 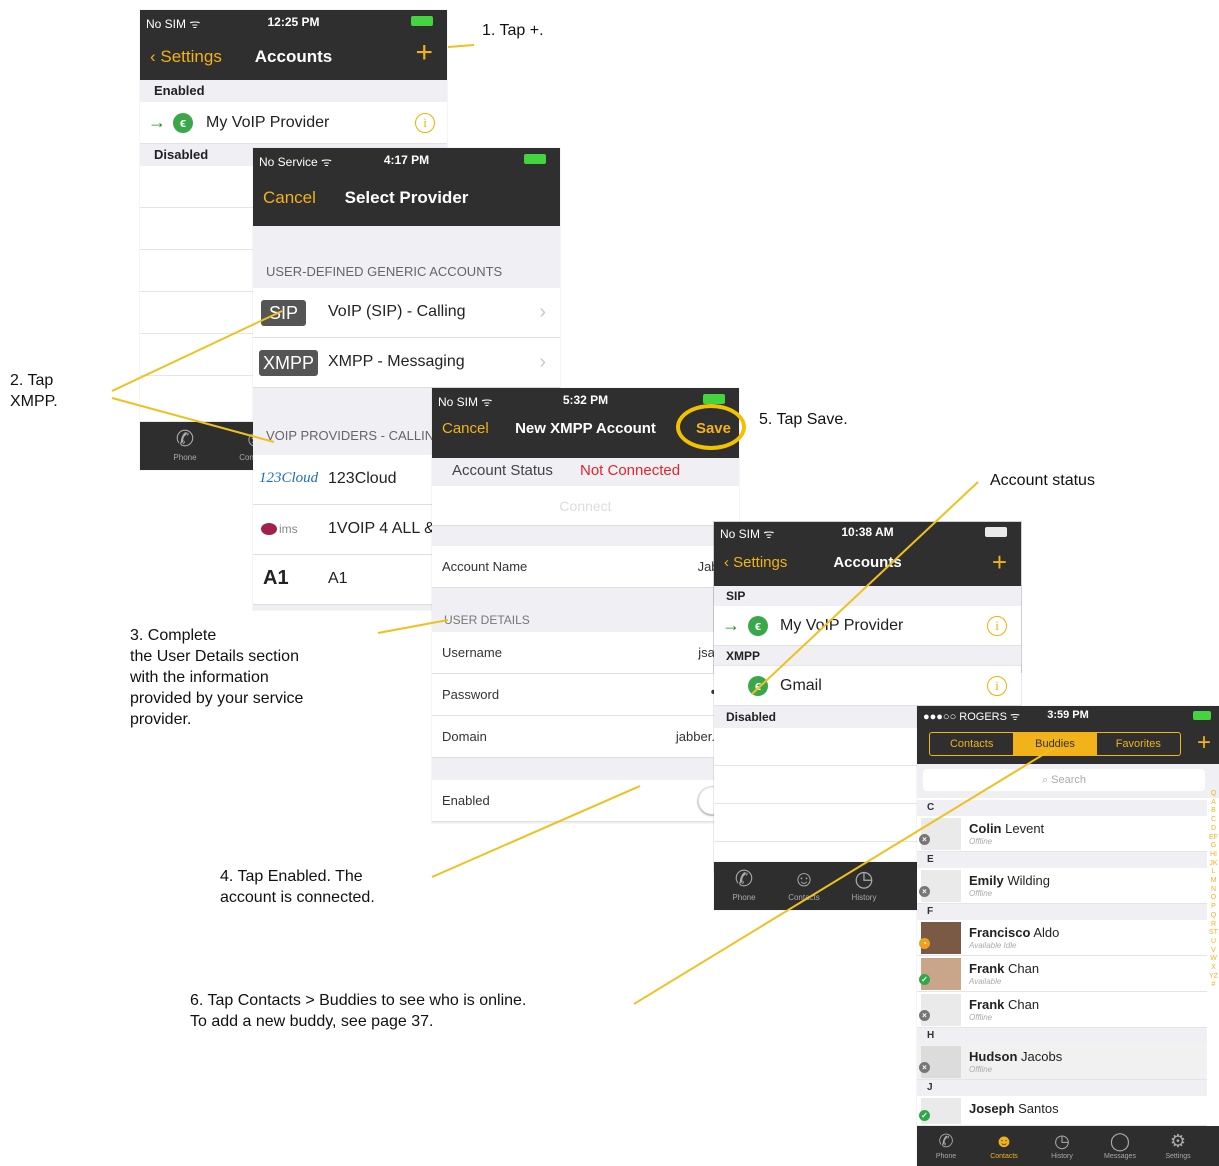 I want to click on provider-logo: 123Cloud, so click(x=289, y=478).